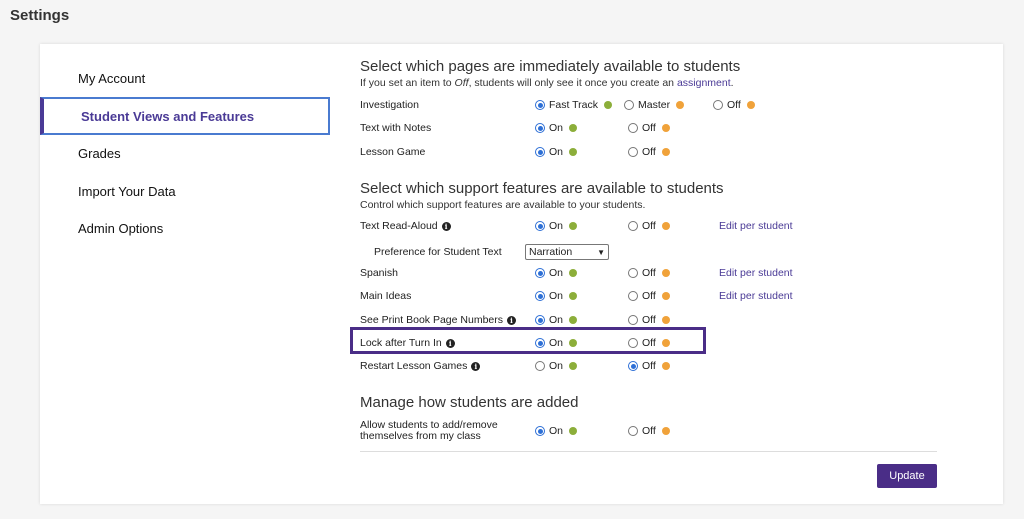 The height and width of the screenshot is (519, 1024). Describe the element at coordinates (556, 320) in the screenshot. I see `print-book-on-option: On` at that location.